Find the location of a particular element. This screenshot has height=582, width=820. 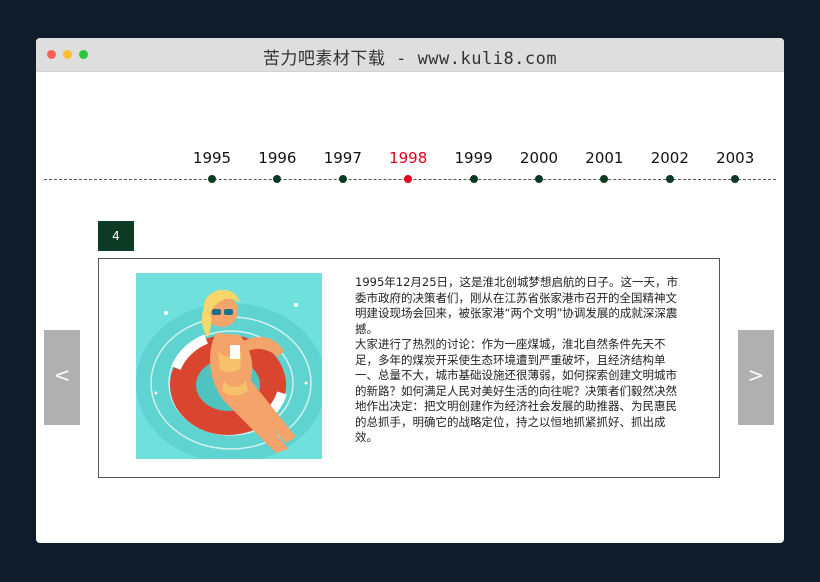

timeline-year-1996: 1996 is located at coordinates (277, 158).